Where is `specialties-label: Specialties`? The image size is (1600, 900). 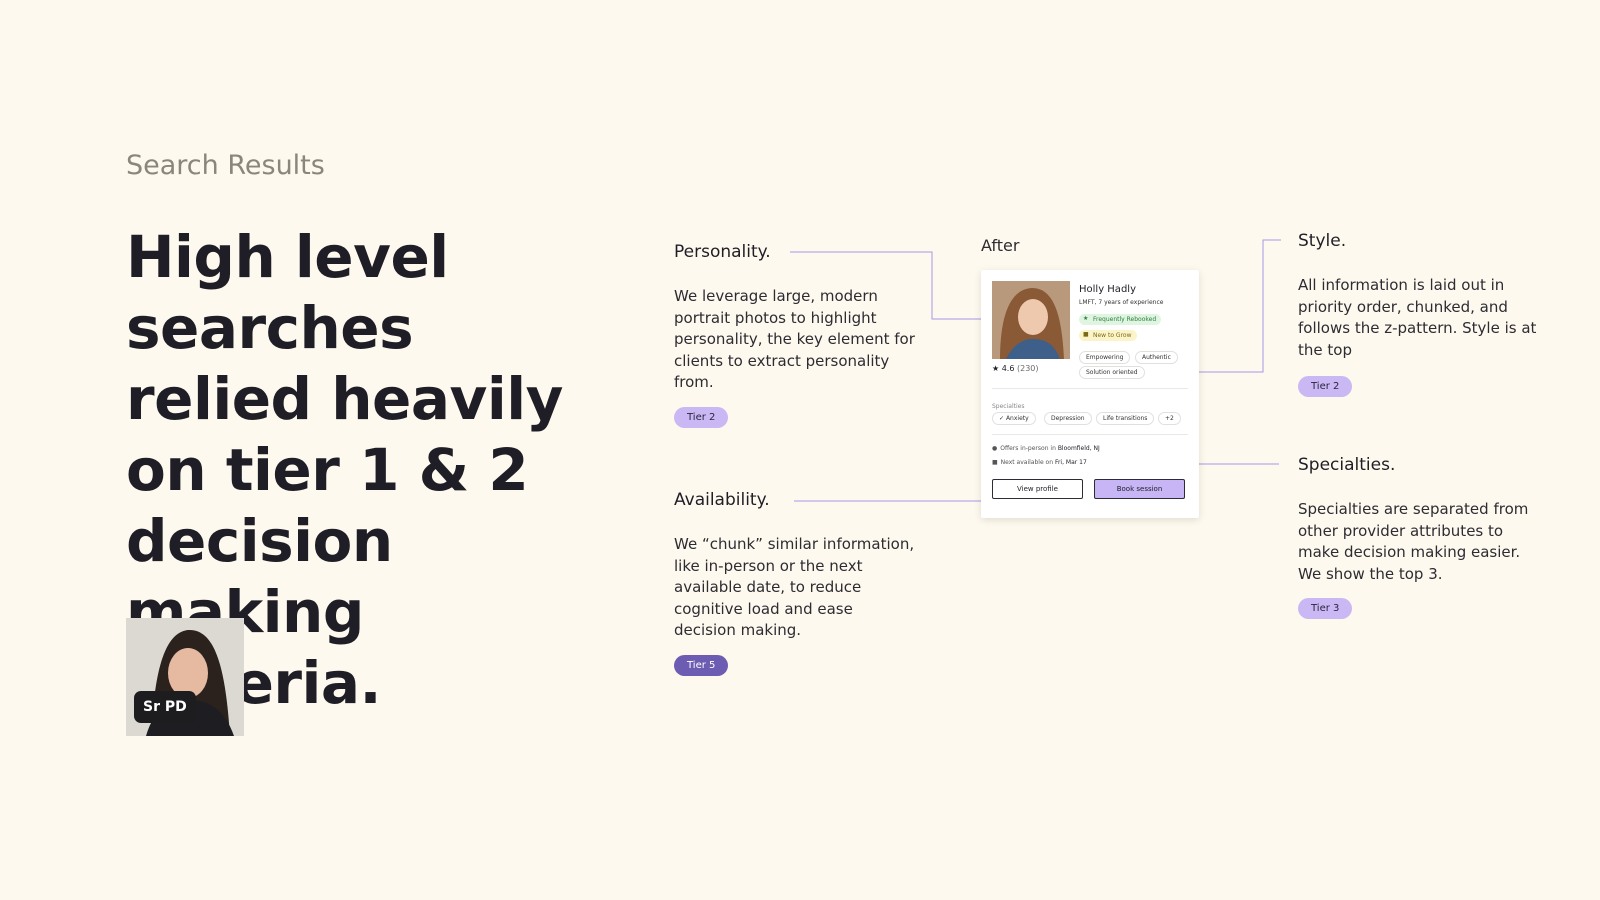
specialties-label: Specialties is located at coordinates (1008, 406).